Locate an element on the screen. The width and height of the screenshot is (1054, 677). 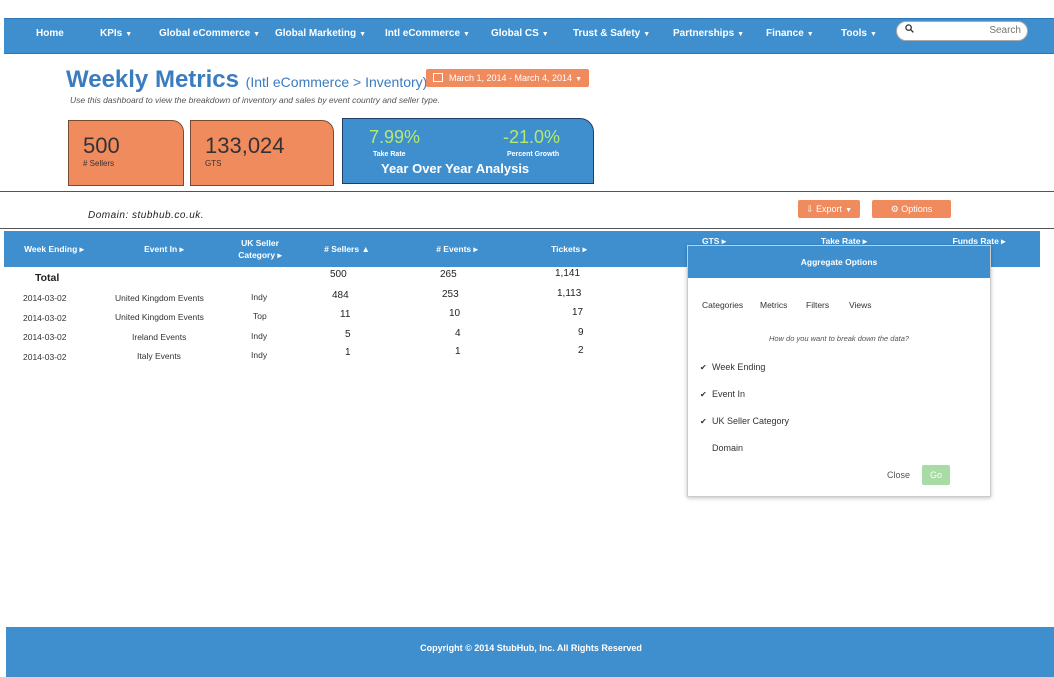
kpi-label: # Sellers is located at coordinates (99, 163).